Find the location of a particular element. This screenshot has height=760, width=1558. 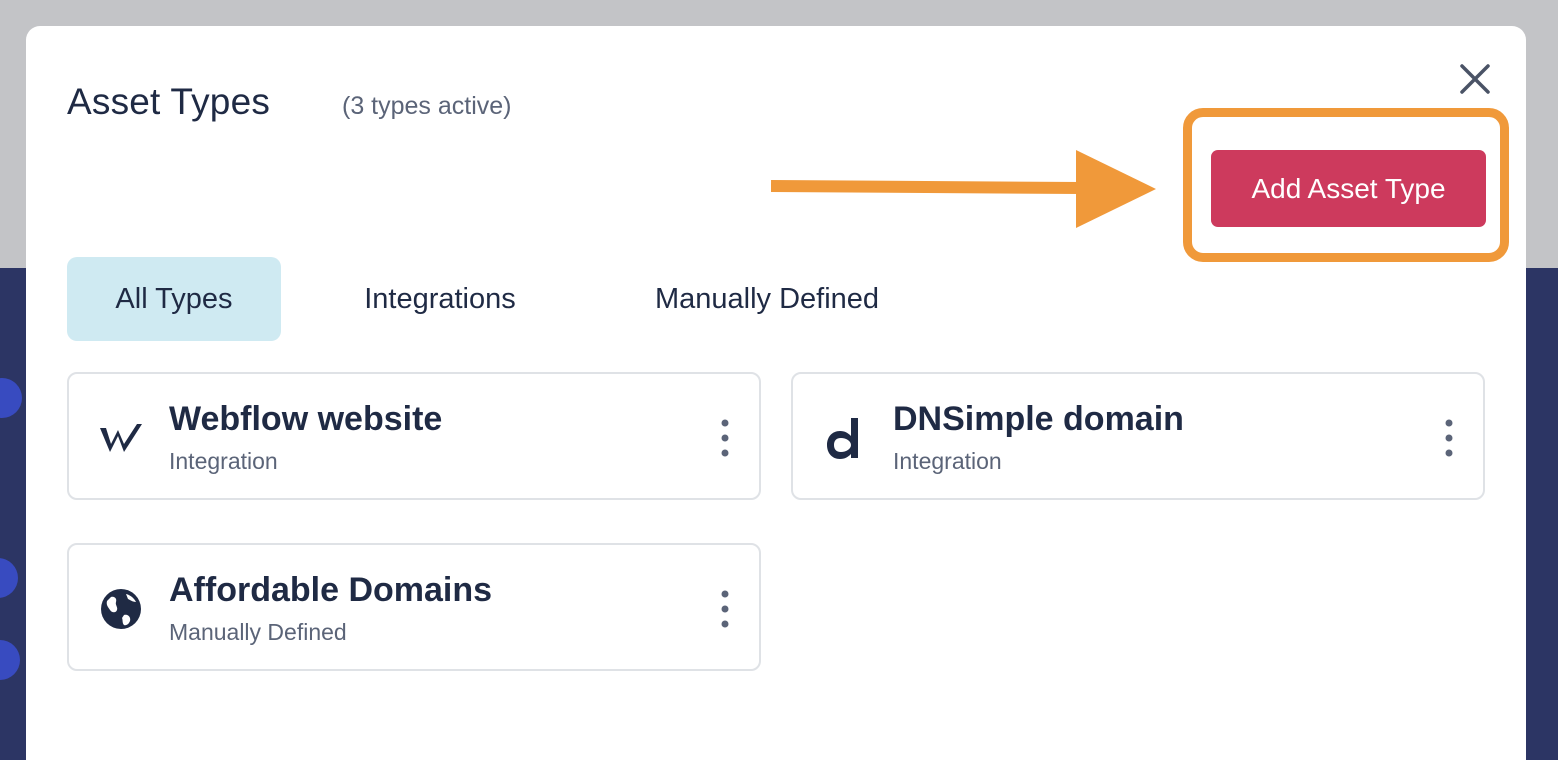

asset-type-card-affordable-domains: Affordable Domains Manually Defined is located at coordinates (414, 607).